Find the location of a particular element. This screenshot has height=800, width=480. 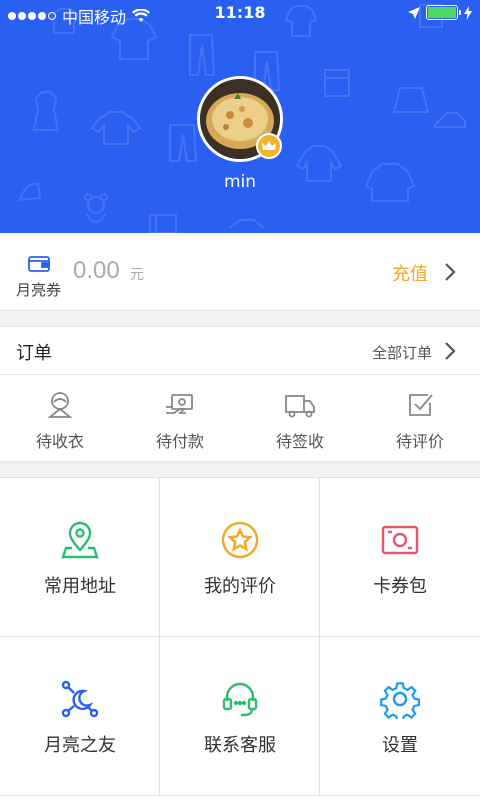

grid-item-label: 设置 is located at coordinates (400, 745).